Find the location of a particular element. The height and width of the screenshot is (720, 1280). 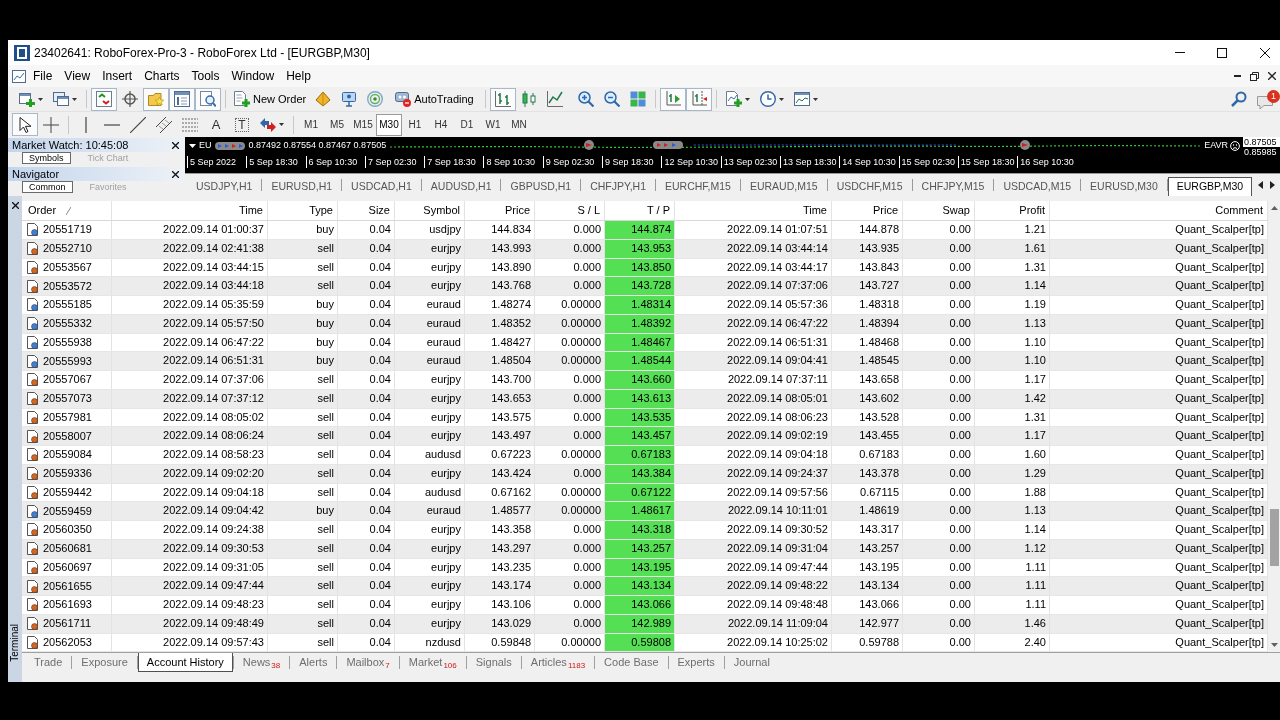

chart-tab: EURUSD,H1 is located at coordinates (302, 186).